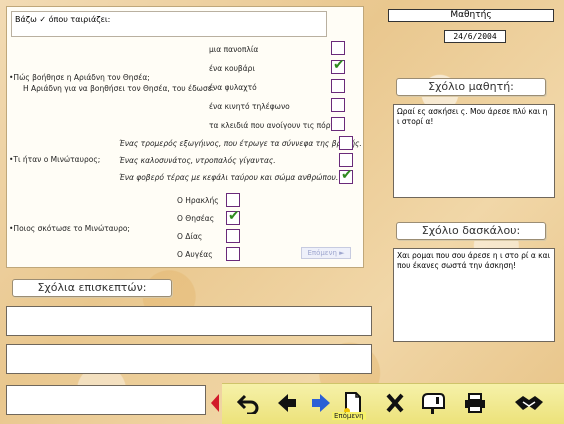 The height and width of the screenshot is (424, 564). Describe the element at coordinates (55, 159) in the screenshot. I see `q2-question: •Τι ήταν ο Μινώταυρος;` at that location.